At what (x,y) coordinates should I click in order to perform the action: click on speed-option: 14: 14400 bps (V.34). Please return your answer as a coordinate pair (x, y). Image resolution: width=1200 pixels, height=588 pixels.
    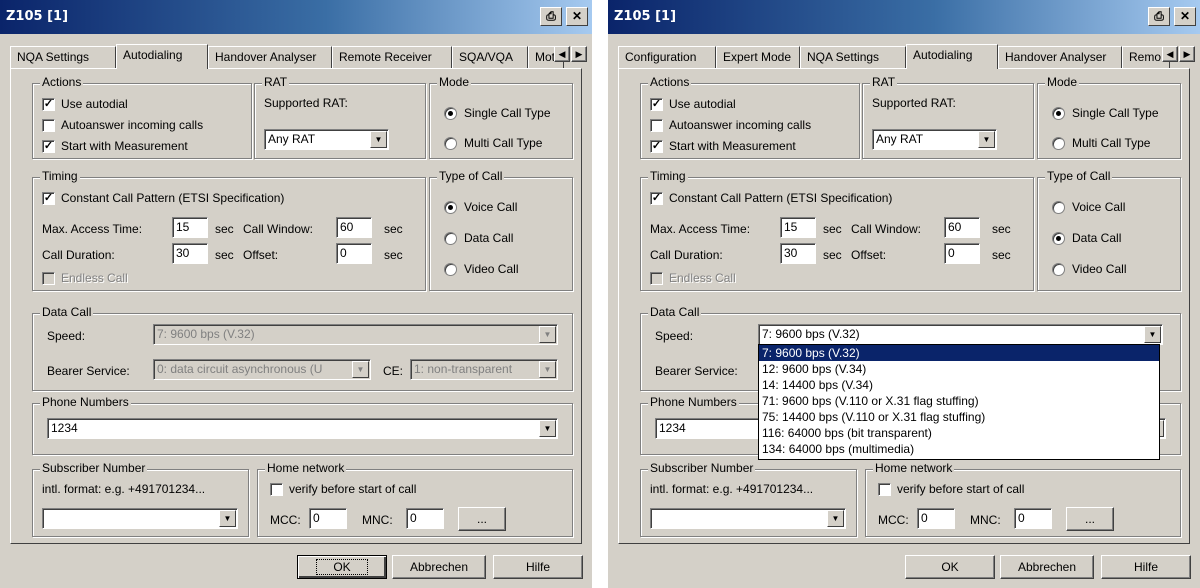
    Looking at the image, I should click on (959, 385).